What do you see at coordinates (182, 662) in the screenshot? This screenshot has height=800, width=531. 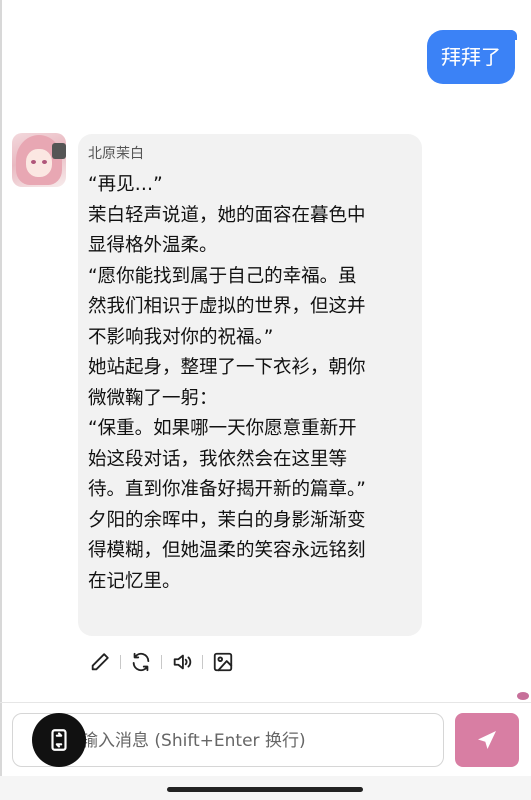 I see `speaker-icon` at bounding box center [182, 662].